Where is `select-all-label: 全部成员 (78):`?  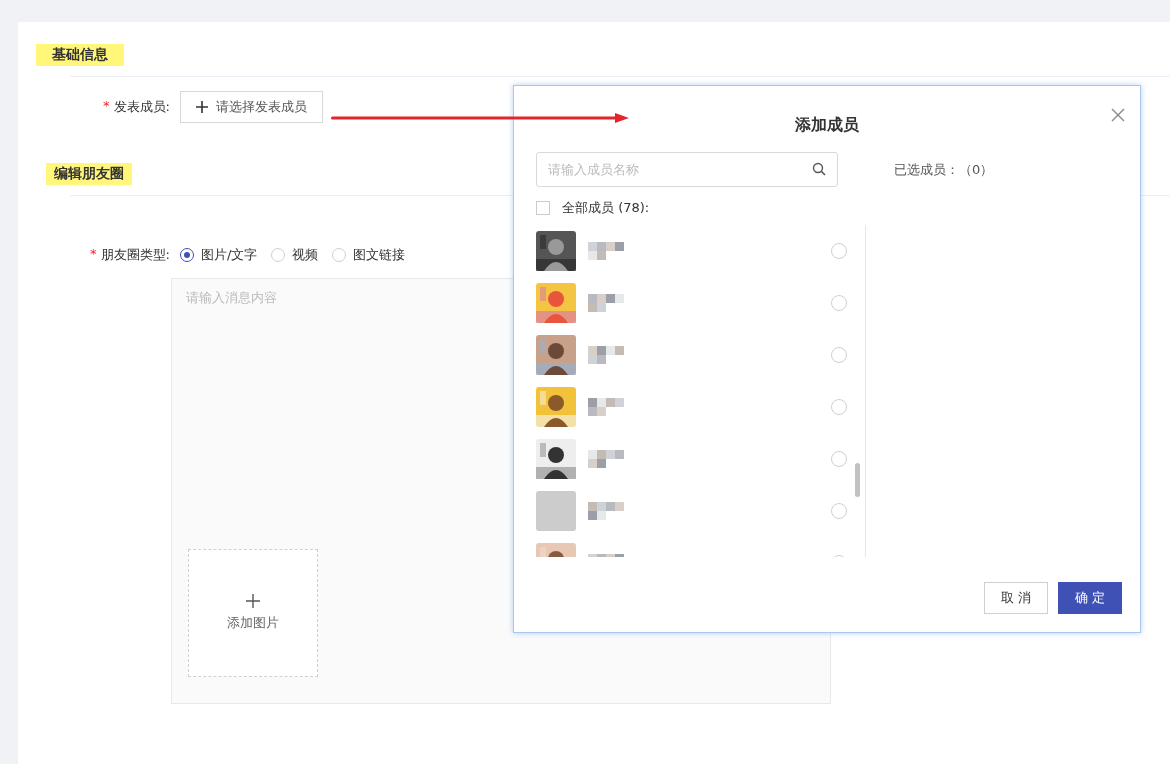
select-all-label: 全部成员 (78): is located at coordinates (606, 208).